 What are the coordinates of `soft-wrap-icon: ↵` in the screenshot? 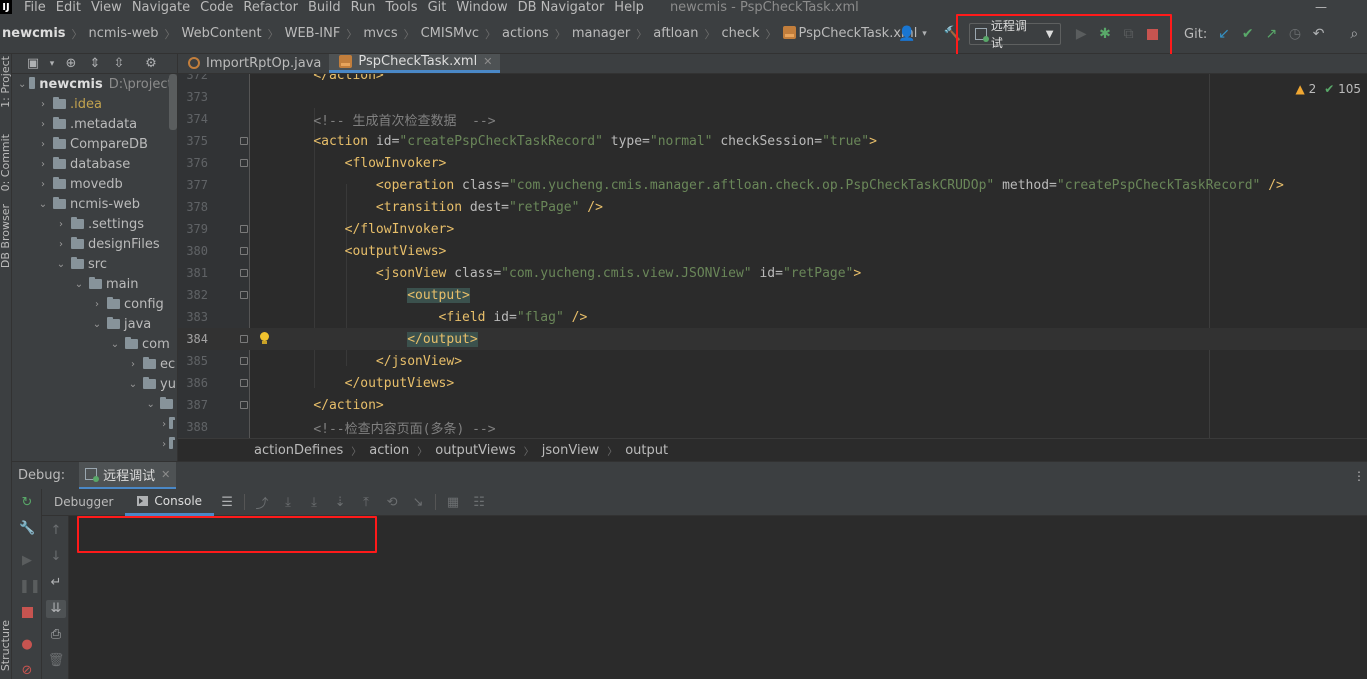 It's located at (56, 583).